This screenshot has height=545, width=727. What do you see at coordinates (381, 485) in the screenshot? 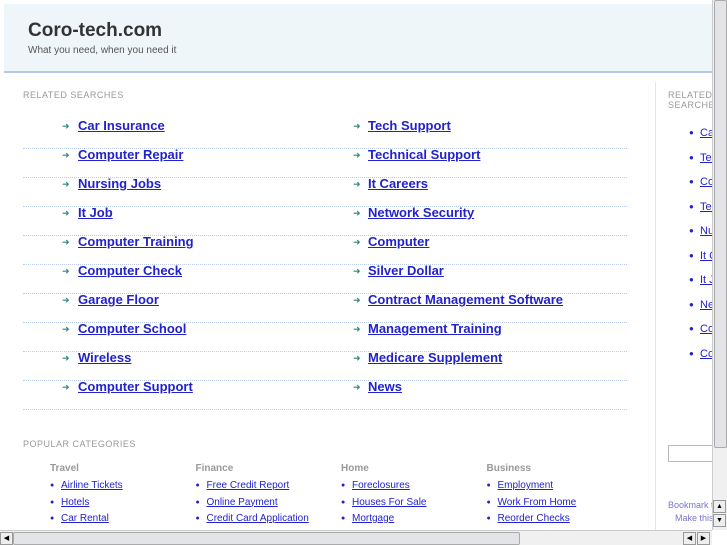
I see `category-link: Foreclosures` at bounding box center [381, 485].